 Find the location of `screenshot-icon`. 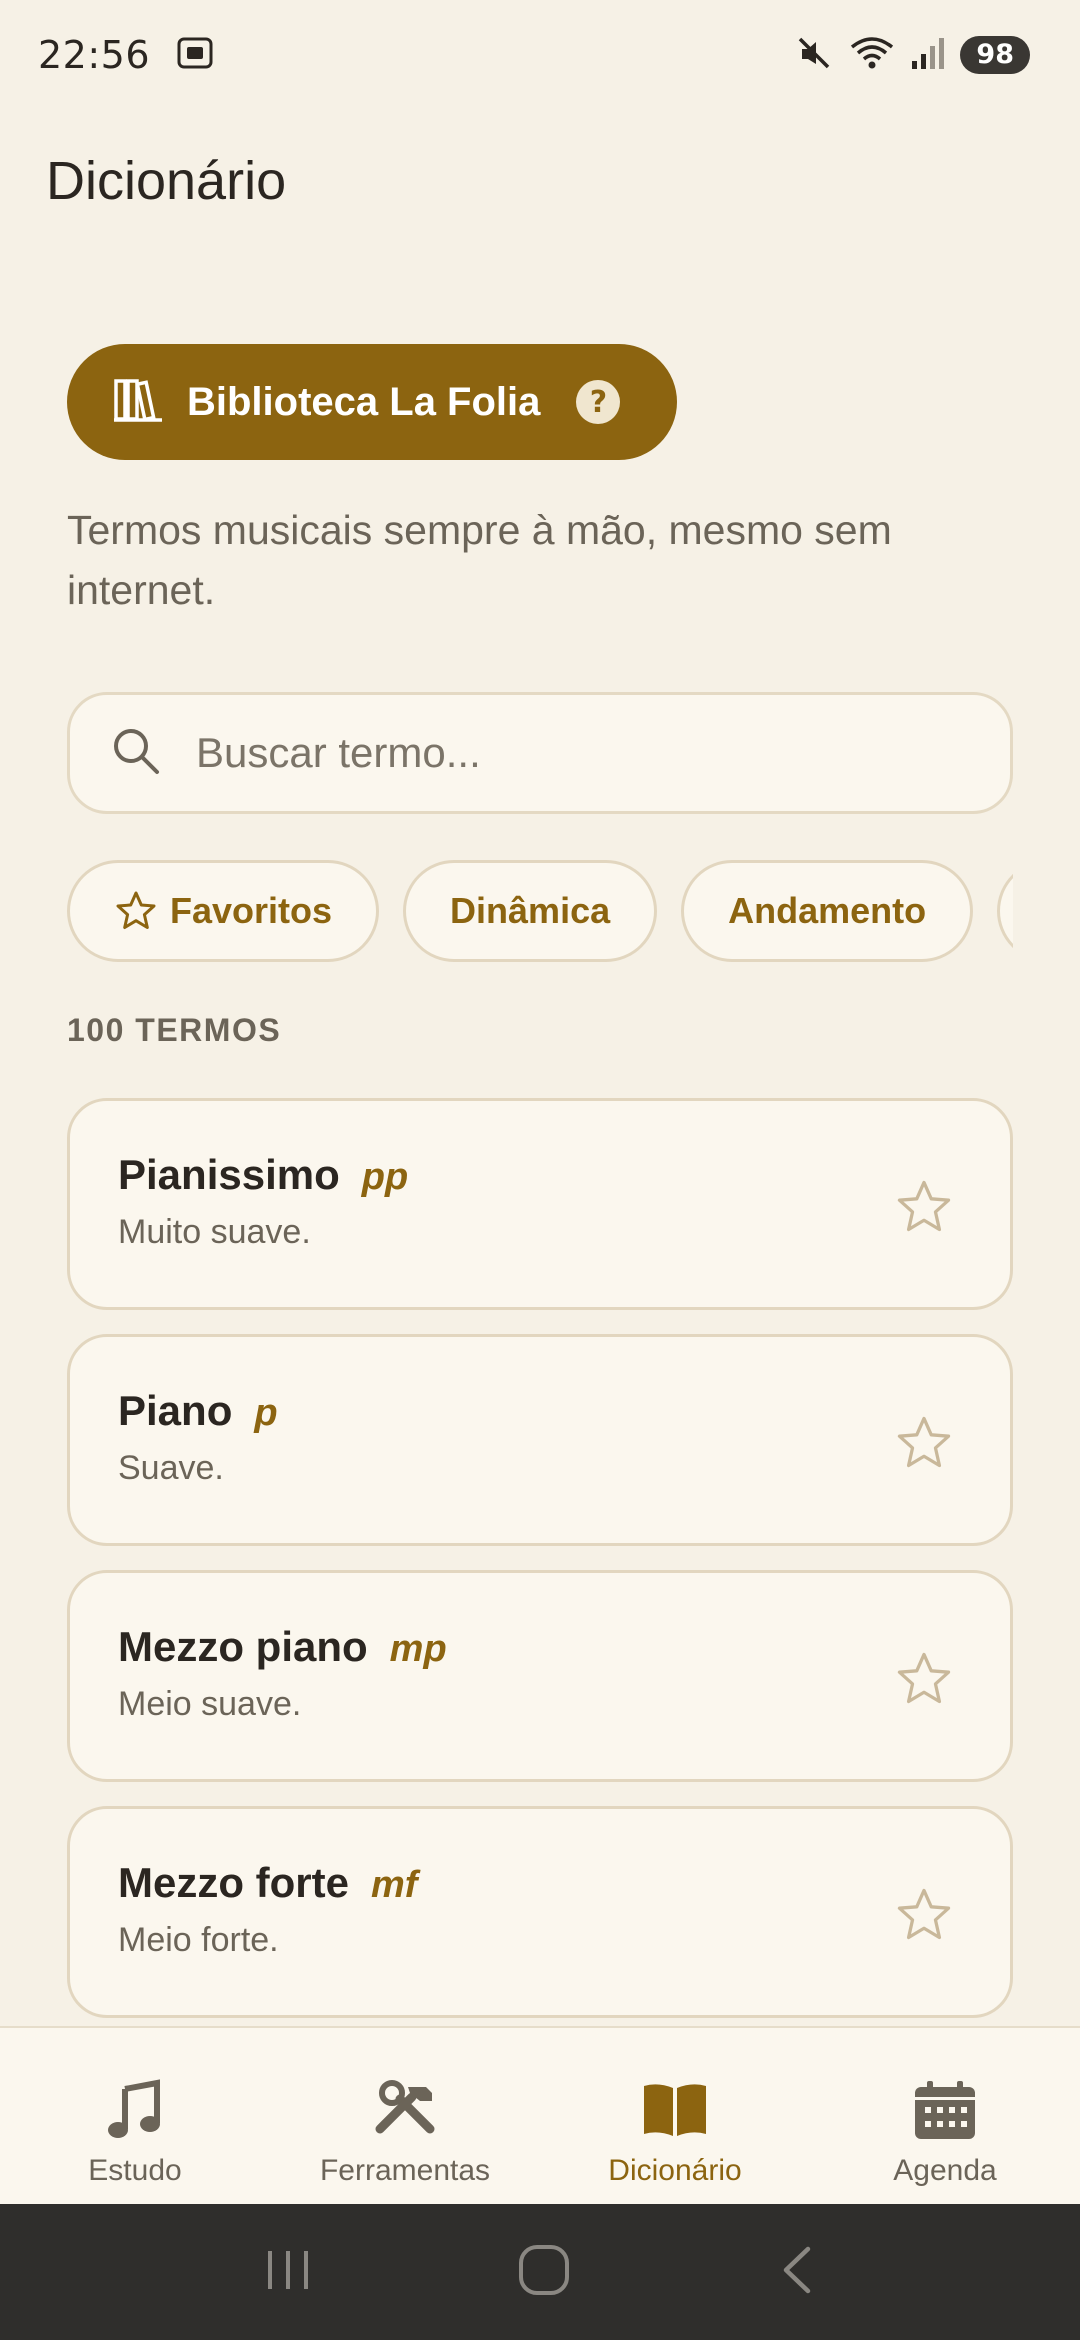

screenshot-icon is located at coordinates (195, 55).